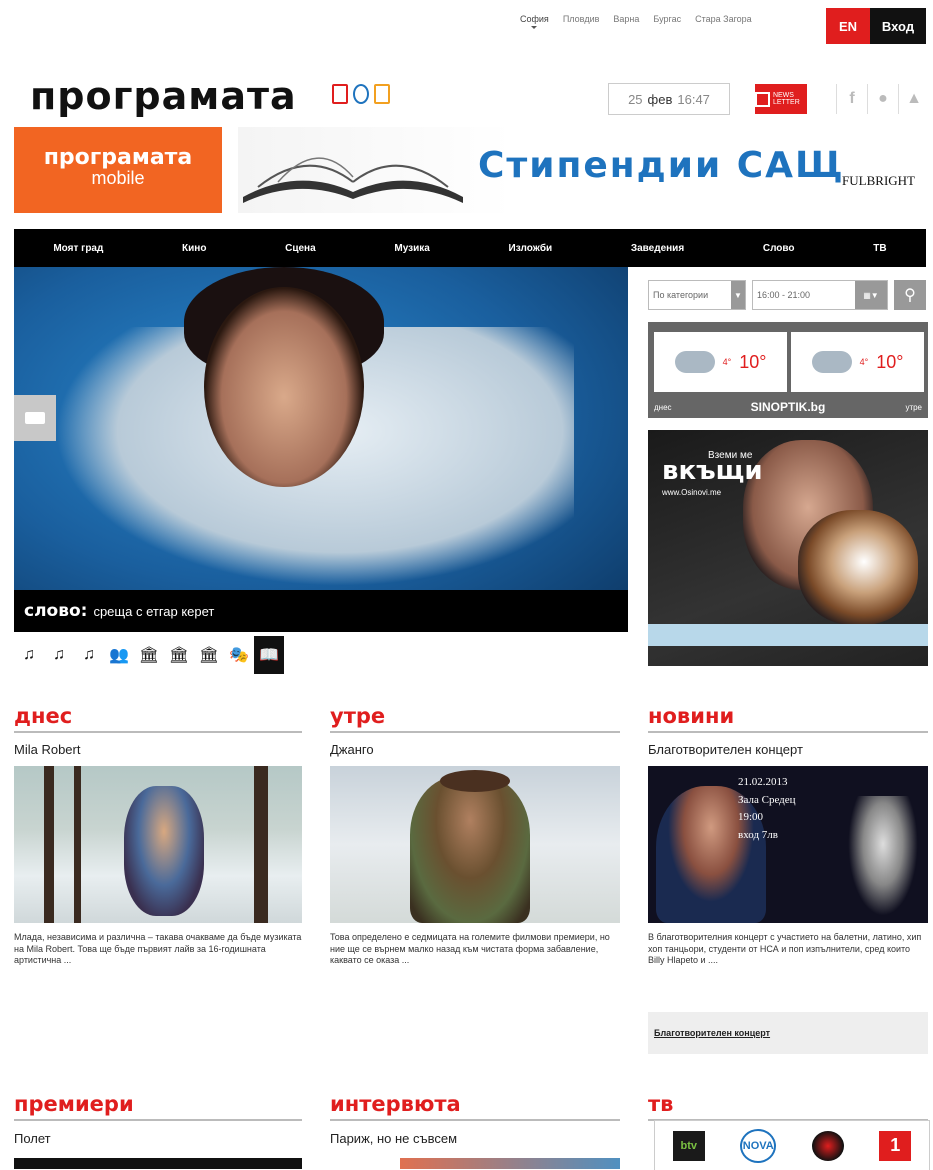 This screenshot has width=933, height=1170. I want to click on ad-url: www.Osinovi.me, so click(692, 492).